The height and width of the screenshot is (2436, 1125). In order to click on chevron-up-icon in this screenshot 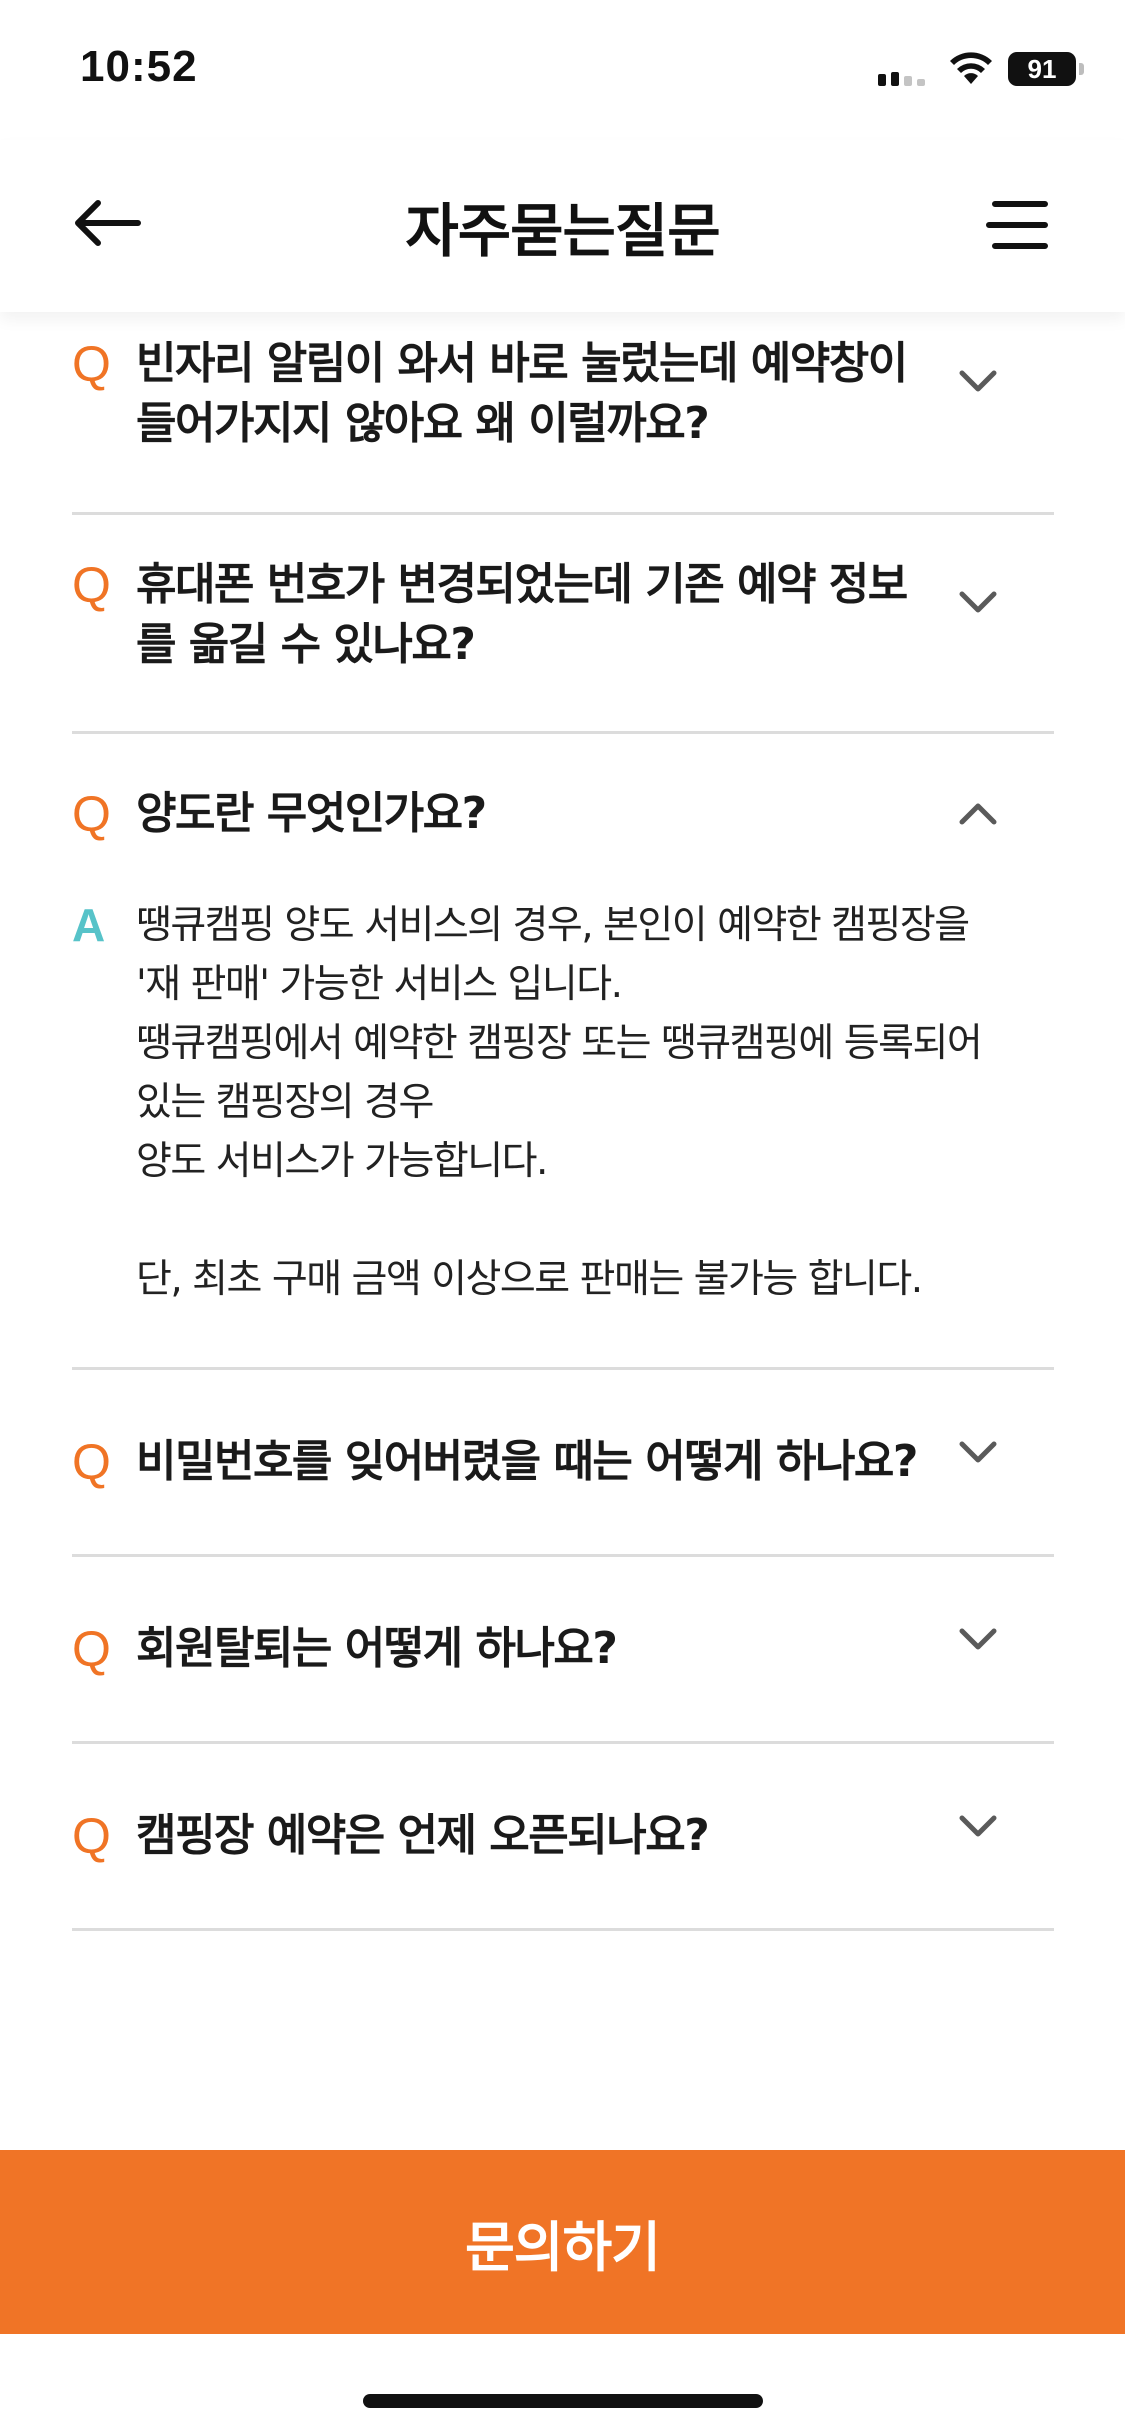, I will do `click(978, 814)`.